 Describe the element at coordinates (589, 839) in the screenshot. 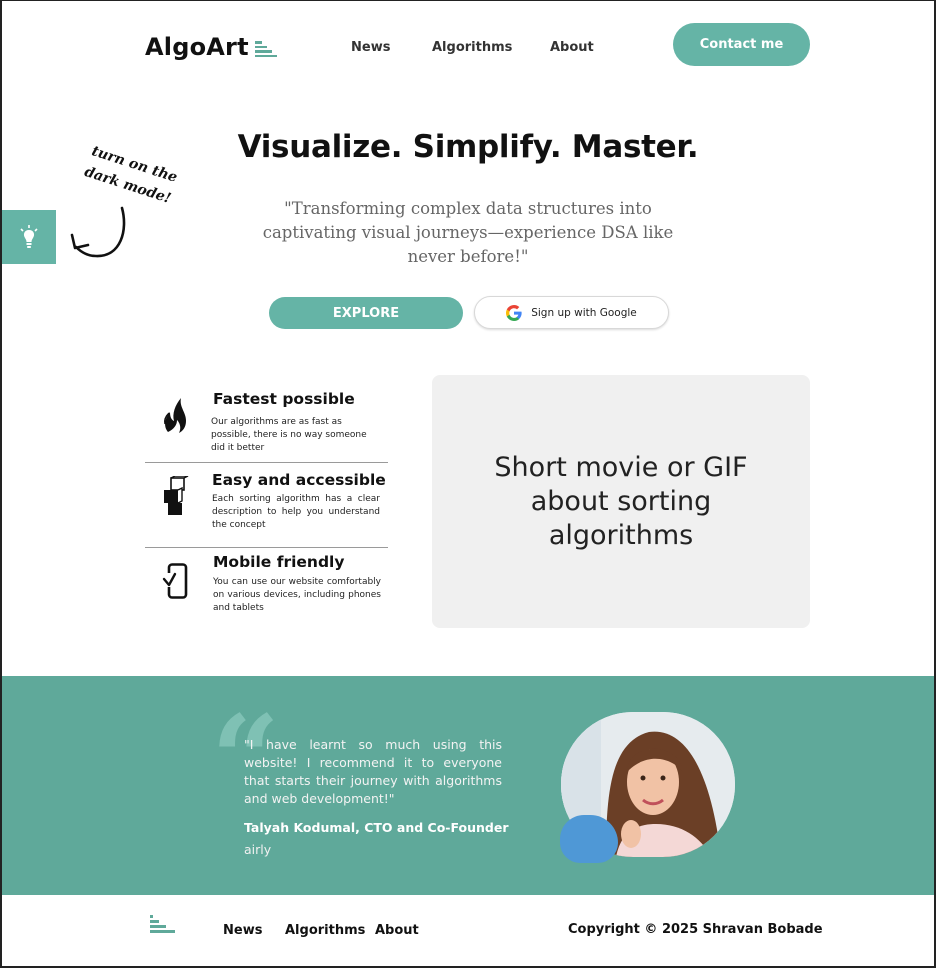

I see `decorative-blob` at that location.